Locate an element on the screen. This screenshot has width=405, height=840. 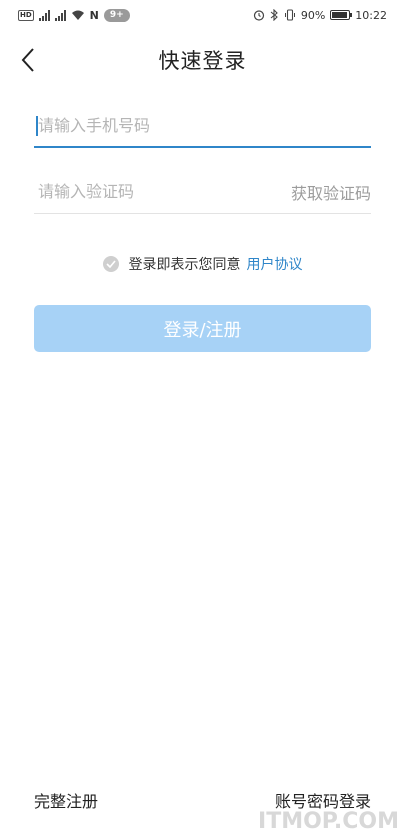
back-button is located at coordinates (28, 60).